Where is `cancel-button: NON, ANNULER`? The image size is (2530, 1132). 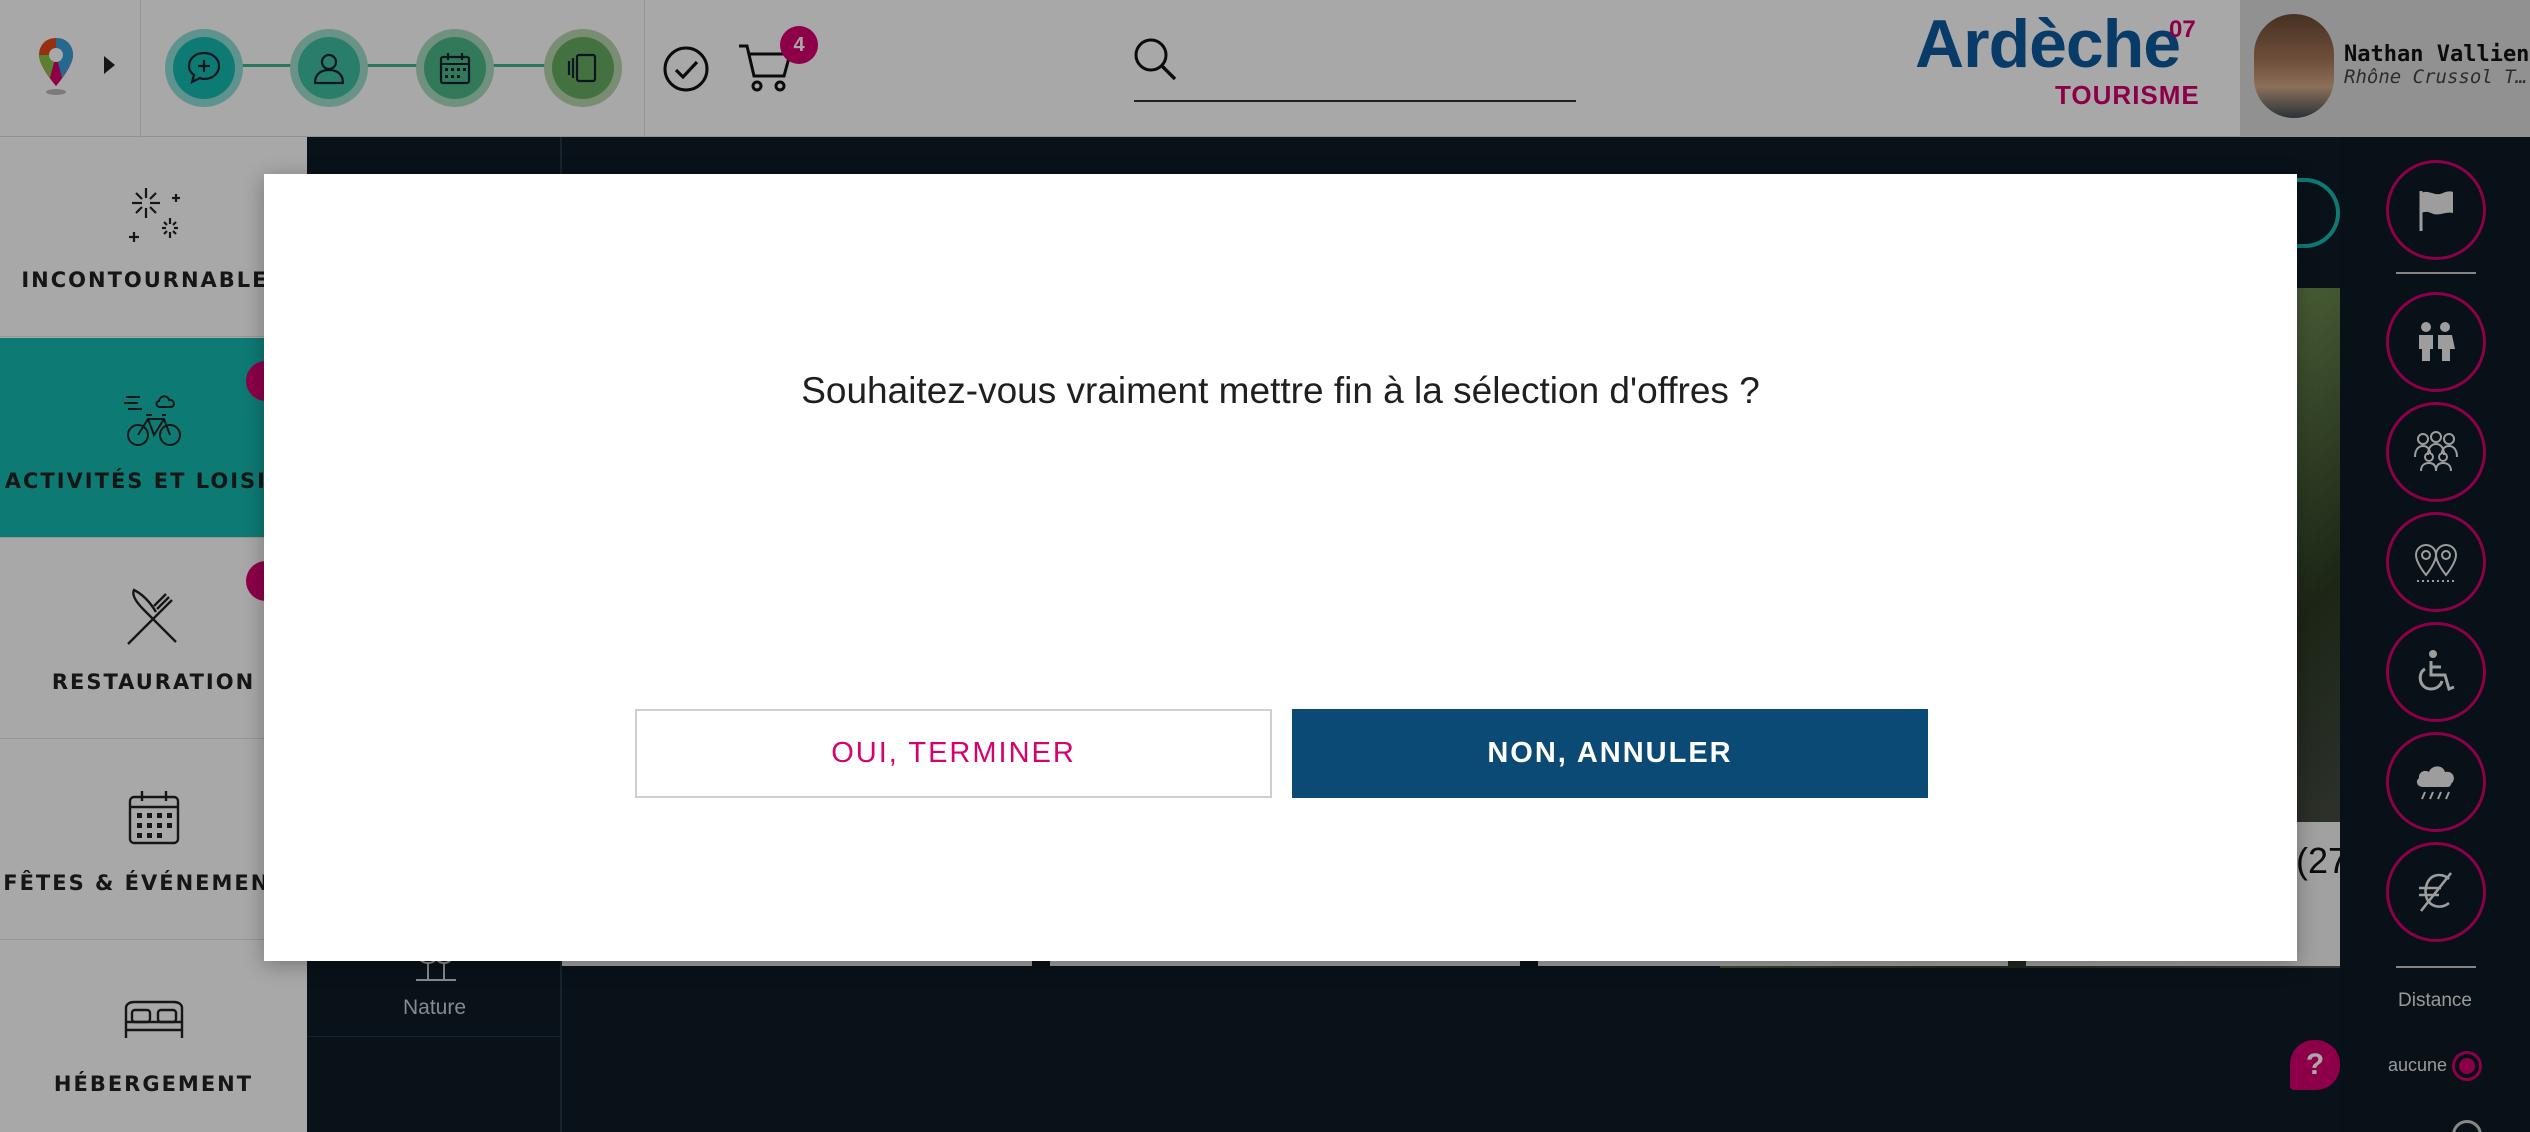
cancel-button: NON, ANNULER is located at coordinates (1610, 753).